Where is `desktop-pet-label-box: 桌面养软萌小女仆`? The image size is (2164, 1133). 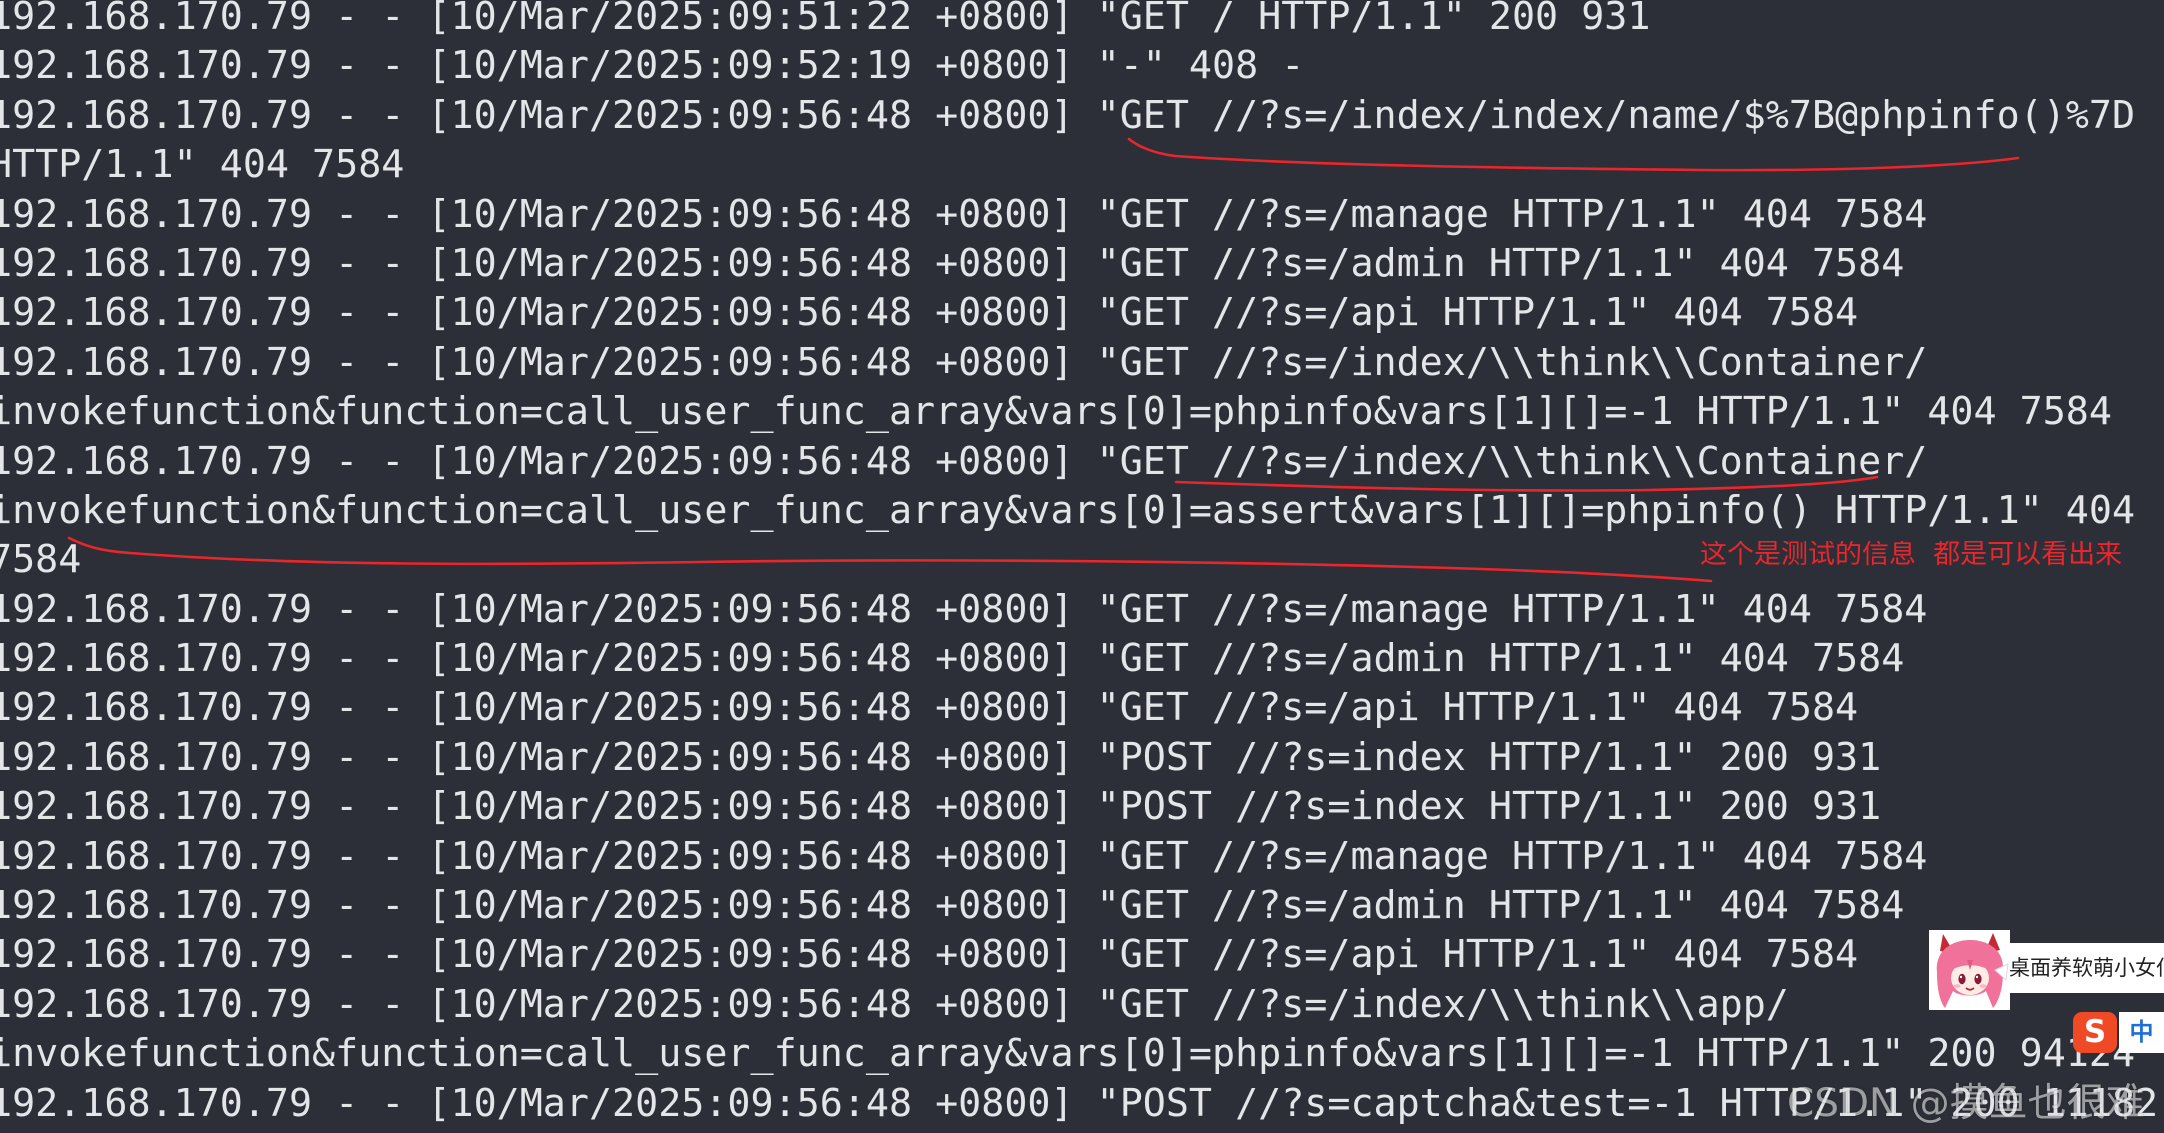 desktop-pet-label-box: 桌面养软萌小女仆 is located at coordinates (2086, 968).